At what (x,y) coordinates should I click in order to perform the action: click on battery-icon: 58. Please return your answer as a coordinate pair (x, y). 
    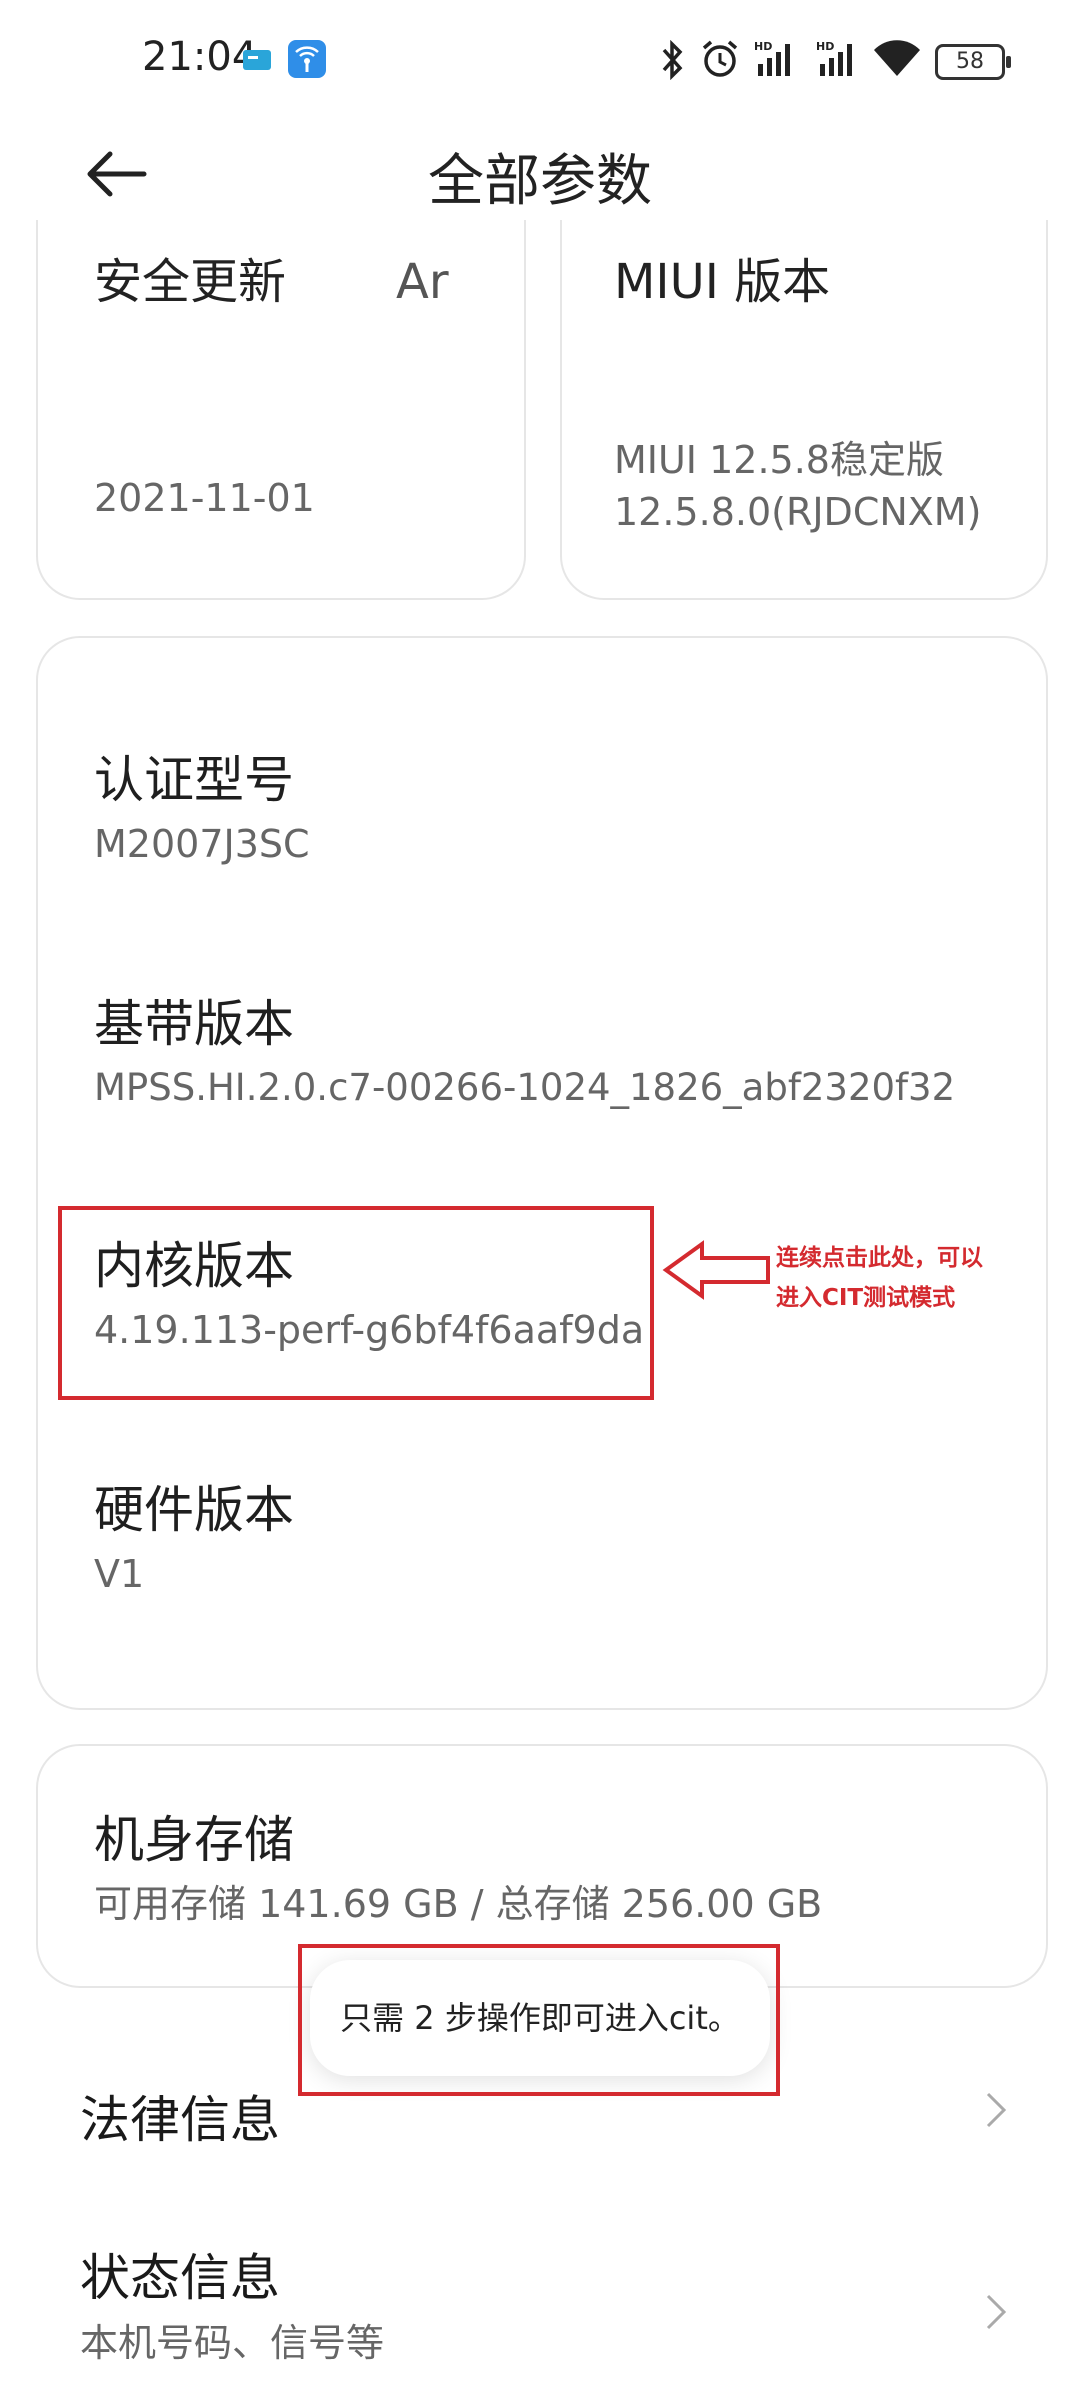
    Looking at the image, I should click on (973, 62).